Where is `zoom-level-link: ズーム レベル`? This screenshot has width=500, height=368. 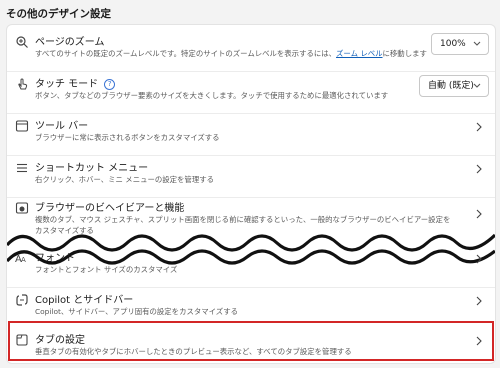
zoom-level-link: ズーム レベル is located at coordinates (359, 53).